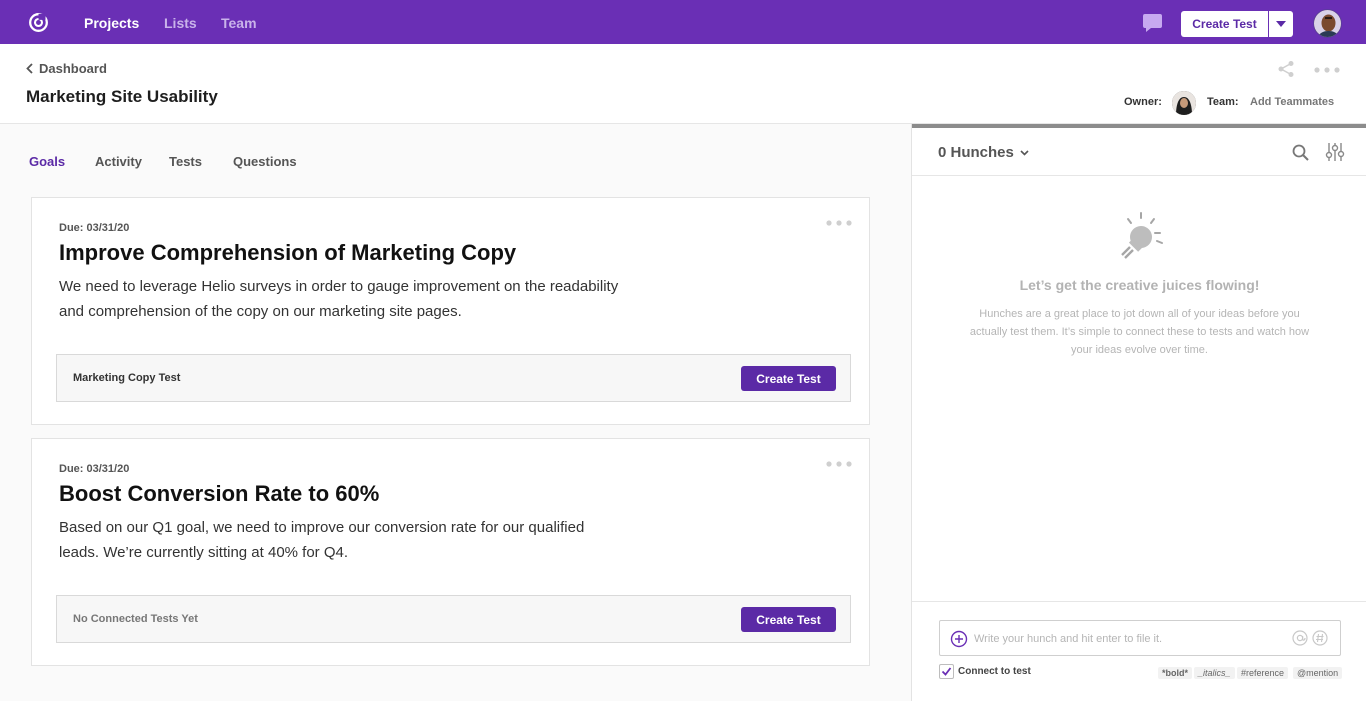 The image size is (1366, 701). Describe the element at coordinates (453, 619) in the screenshot. I see `connected-test-row: No Connected Tests Yet Create Test` at that location.